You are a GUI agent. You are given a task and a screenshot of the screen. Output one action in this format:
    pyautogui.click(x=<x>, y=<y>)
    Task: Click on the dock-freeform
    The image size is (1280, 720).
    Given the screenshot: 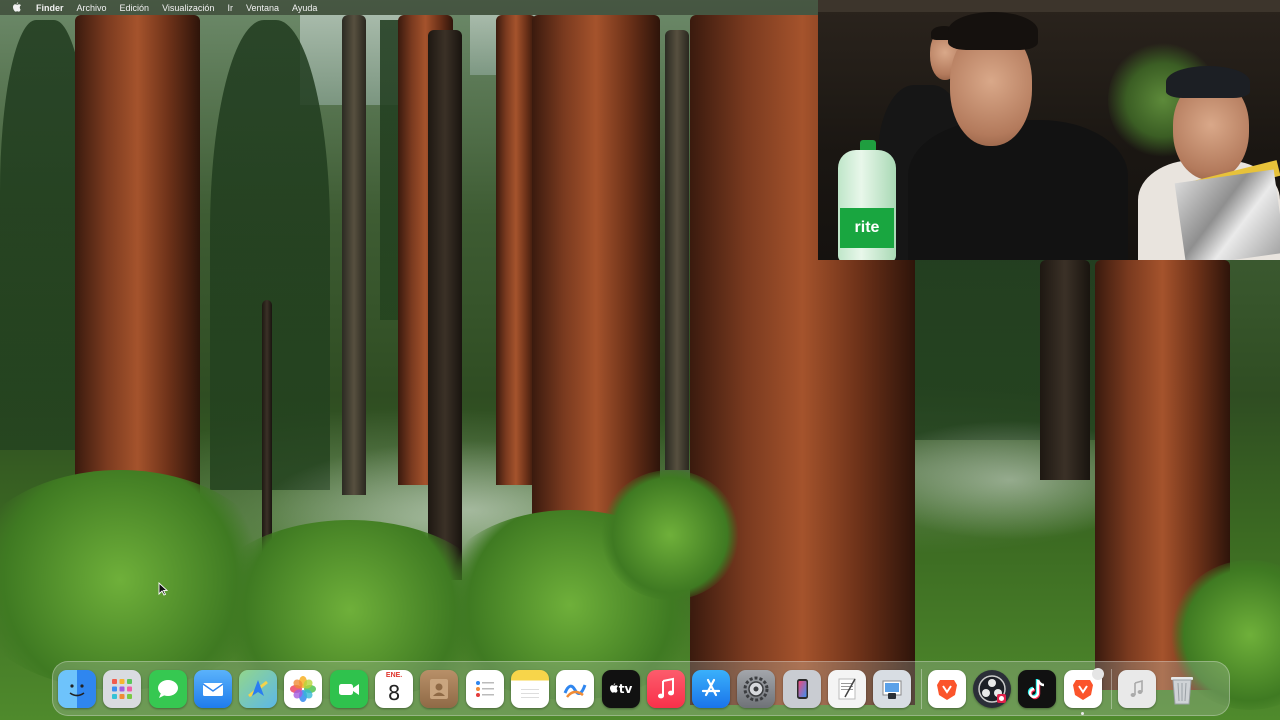 What is the action you would take?
    pyautogui.click(x=575, y=688)
    